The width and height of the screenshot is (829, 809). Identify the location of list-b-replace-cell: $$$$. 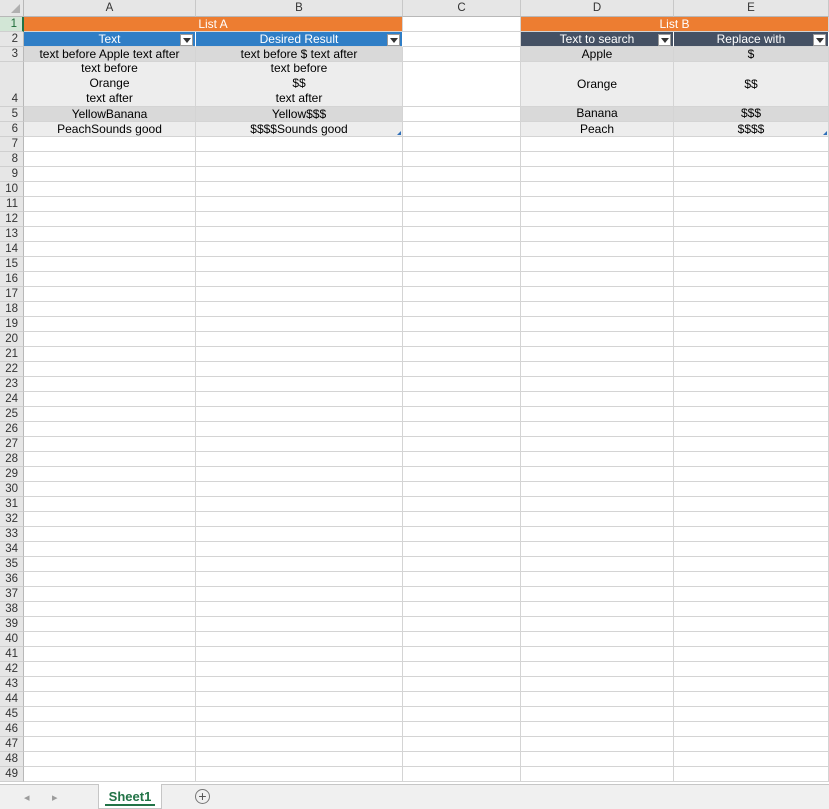
(751, 129).